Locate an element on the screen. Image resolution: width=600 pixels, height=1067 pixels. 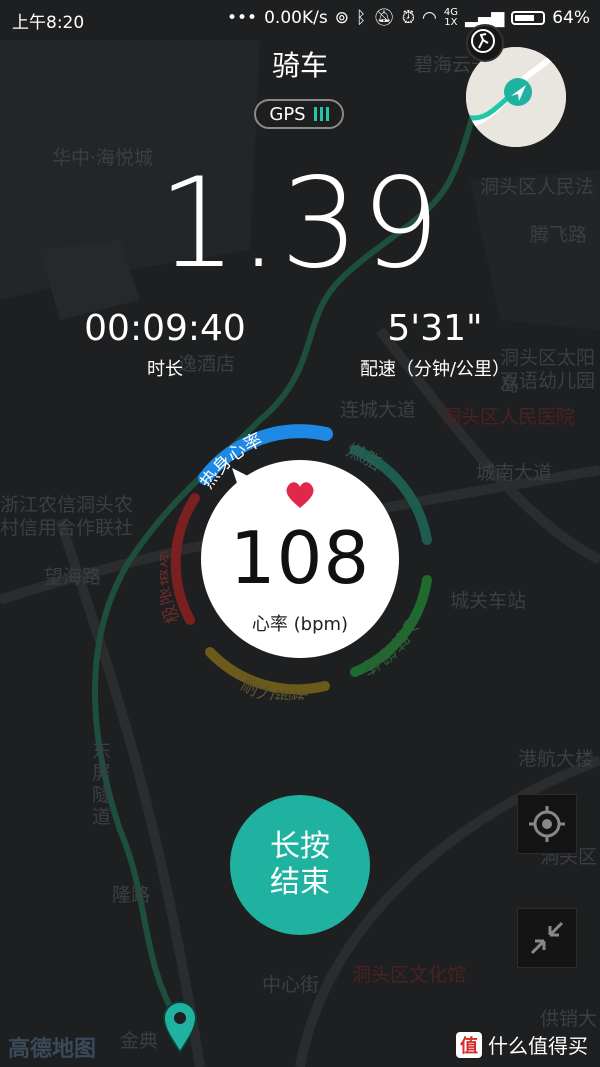
heart-rate-value: 108 is located at coordinates (300, 558).